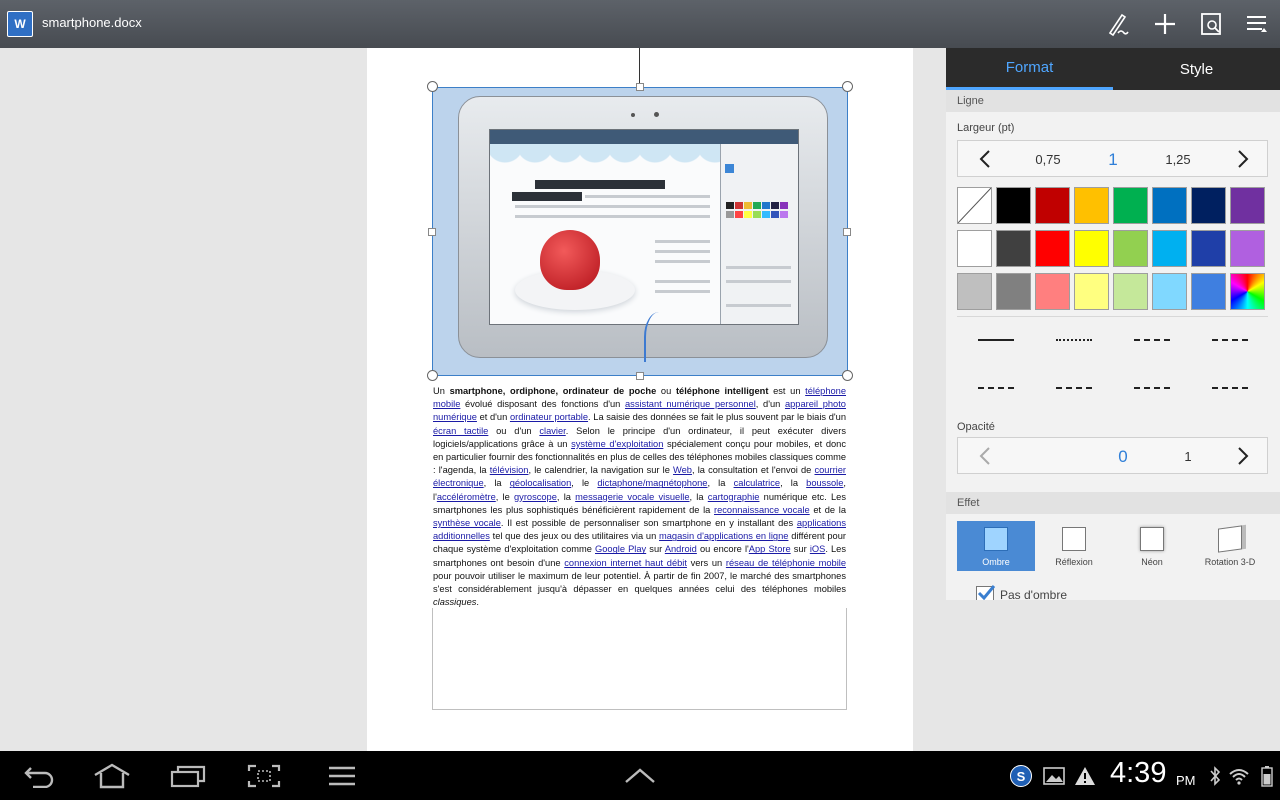 The width and height of the screenshot is (1280, 800). I want to click on menu-lines-icon, so click(342, 776).